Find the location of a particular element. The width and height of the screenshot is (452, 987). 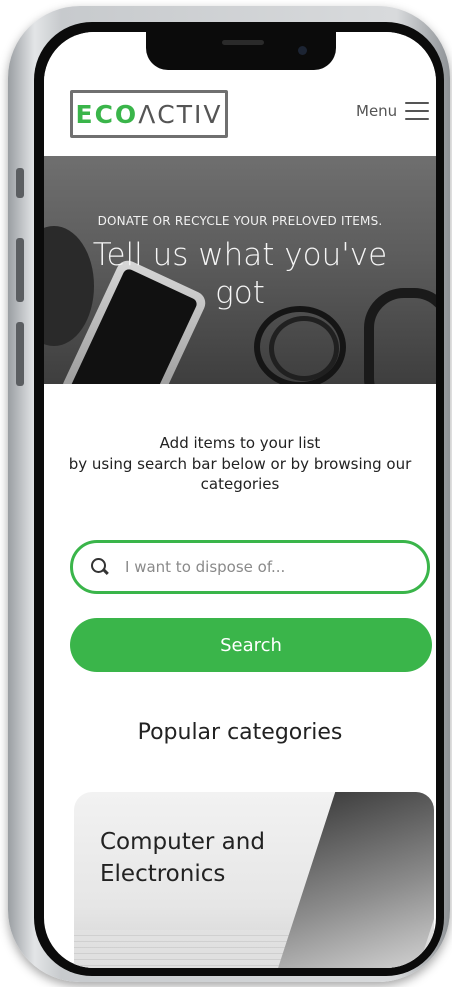

hero-title: Tell us what you've got is located at coordinates (240, 274).